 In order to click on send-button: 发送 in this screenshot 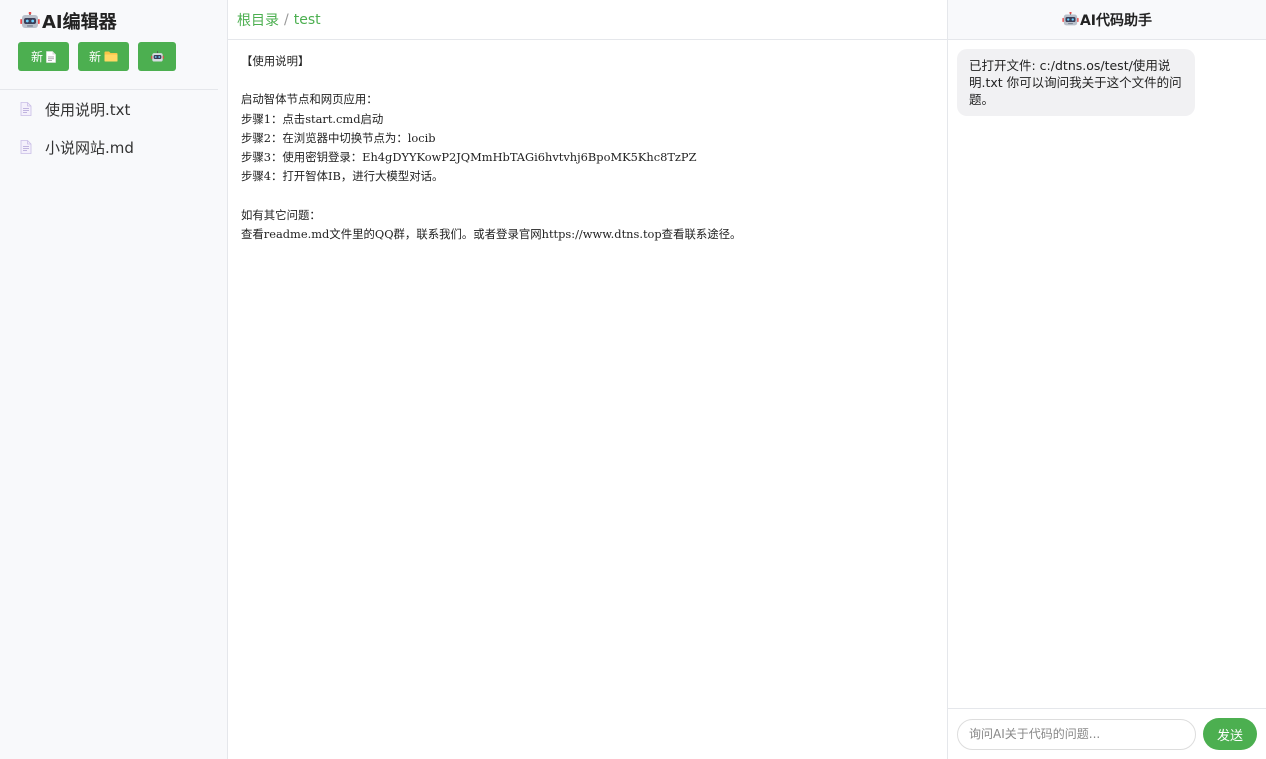, I will do `click(1230, 734)`.